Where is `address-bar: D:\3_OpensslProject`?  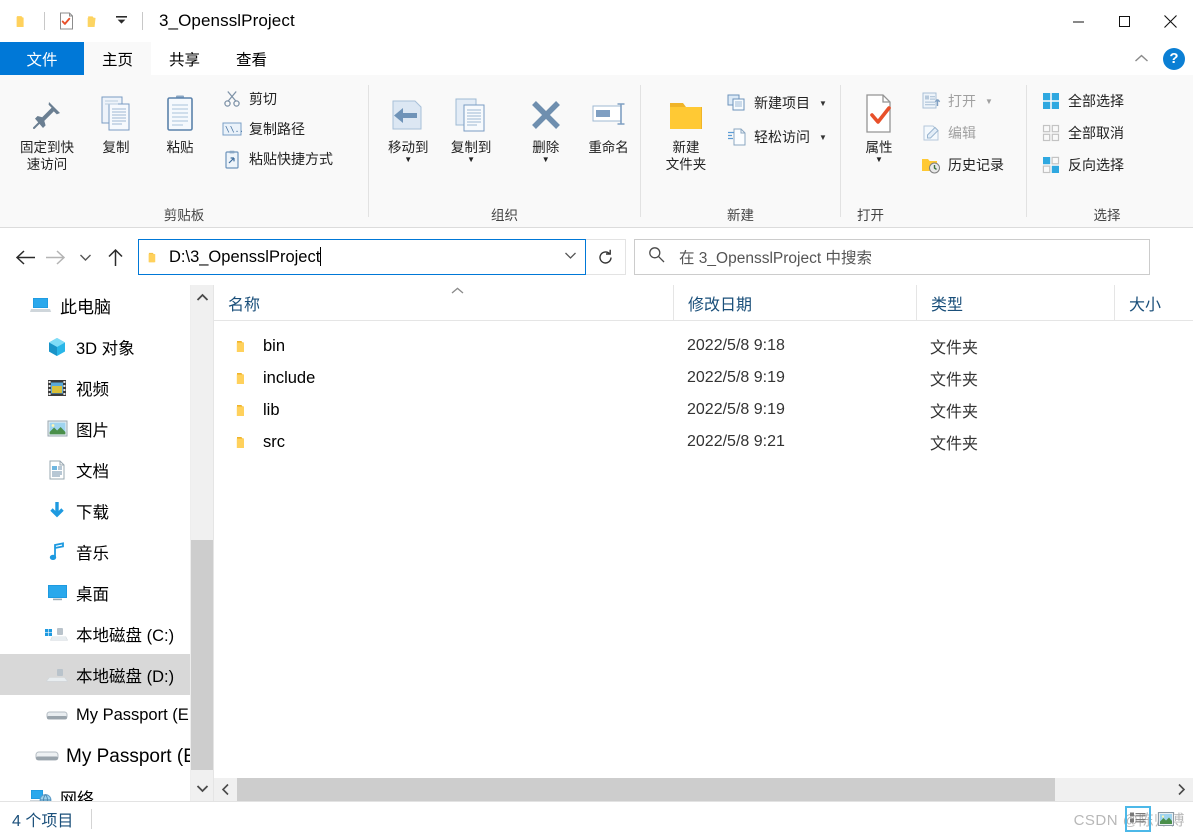
address-bar: D:\3_OpensslProject is located at coordinates (362, 257).